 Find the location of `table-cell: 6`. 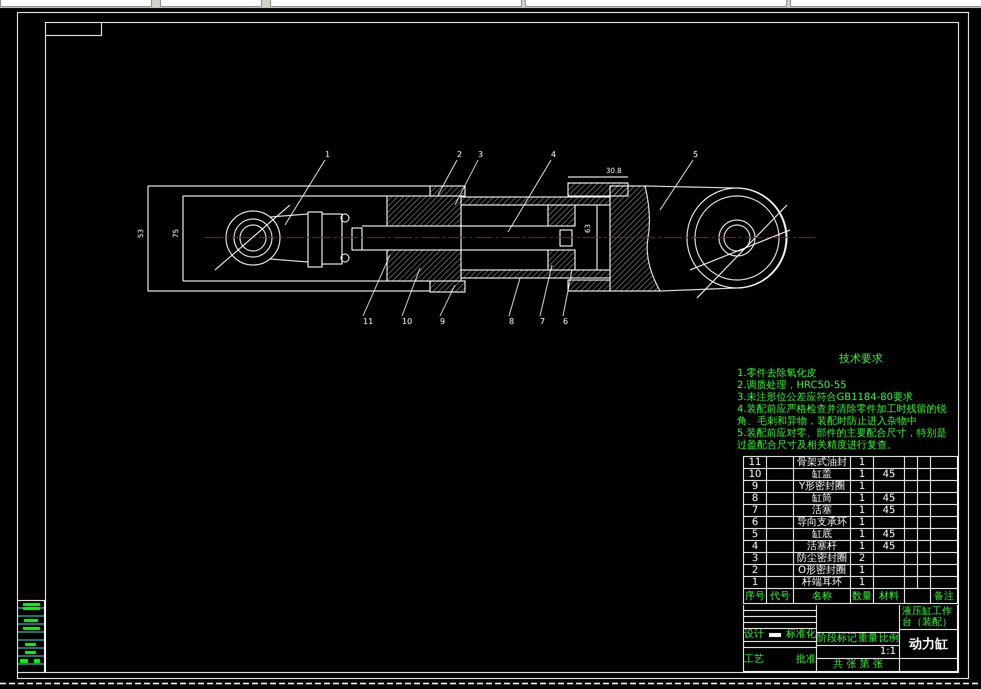

table-cell: 6 is located at coordinates (755, 522).